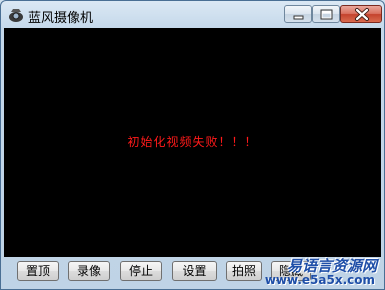  I want to click on record-button: 录像, so click(89, 271).